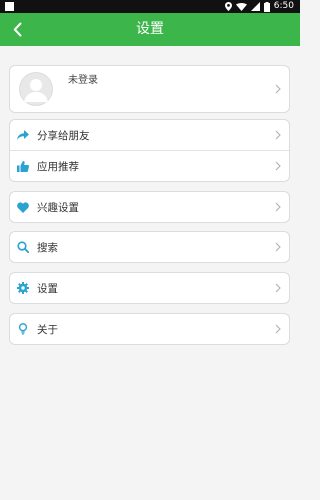  I want to click on gear-icon, so click(23, 288).